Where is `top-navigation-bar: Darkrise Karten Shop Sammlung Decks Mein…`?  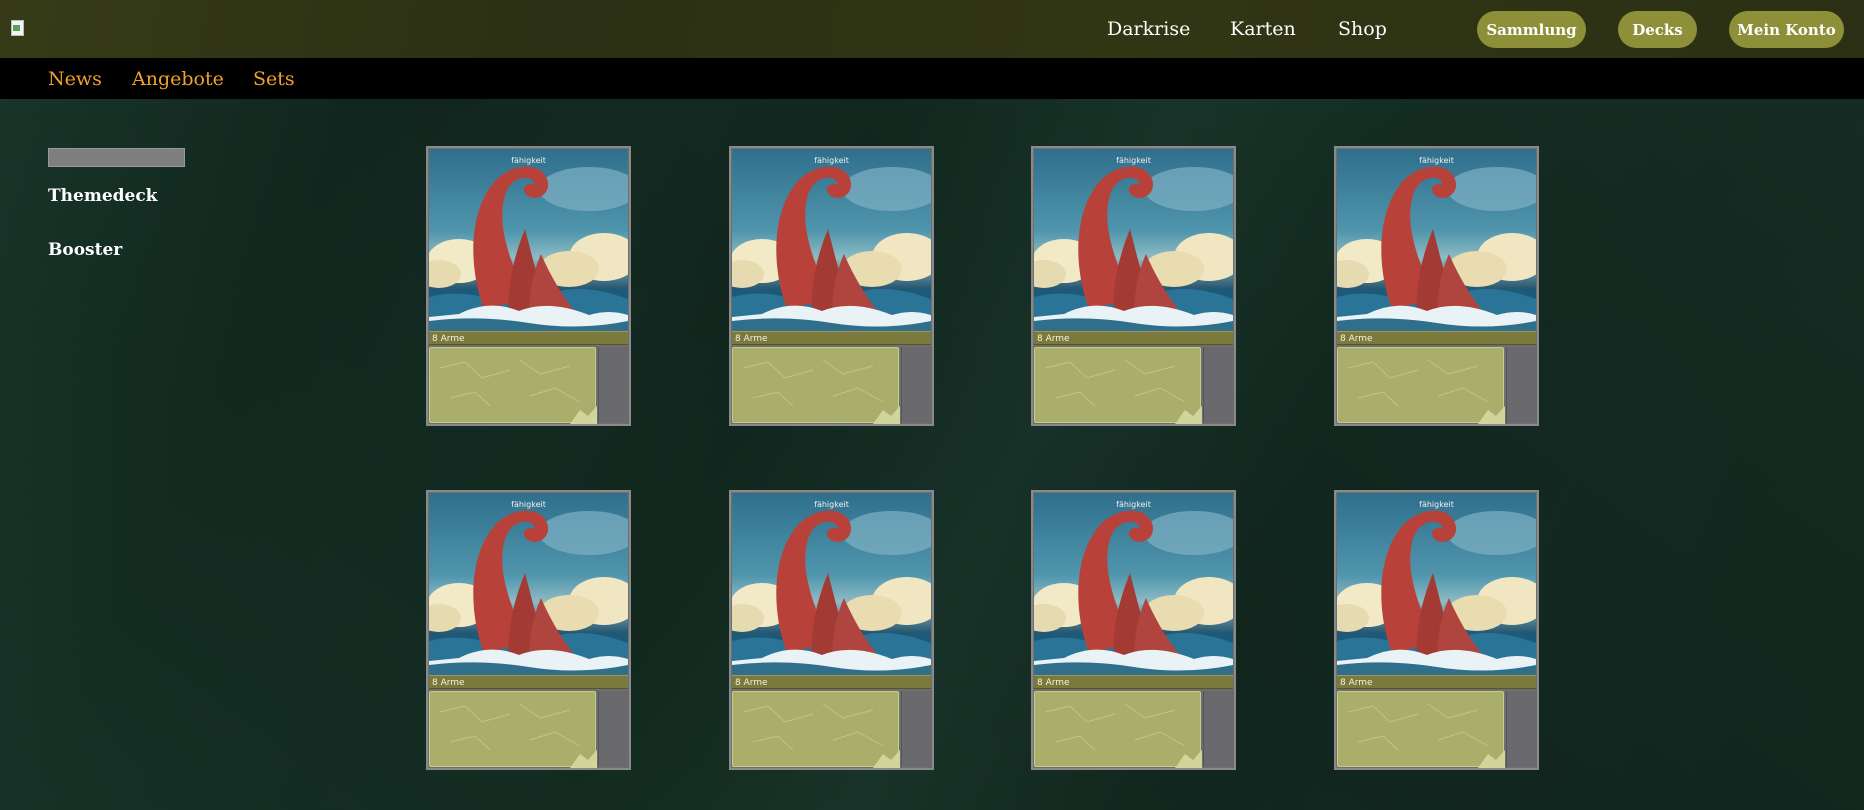 top-navigation-bar: Darkrise Karten Shop Sammlung Decks Mein… is located at coordinates (932, 29).